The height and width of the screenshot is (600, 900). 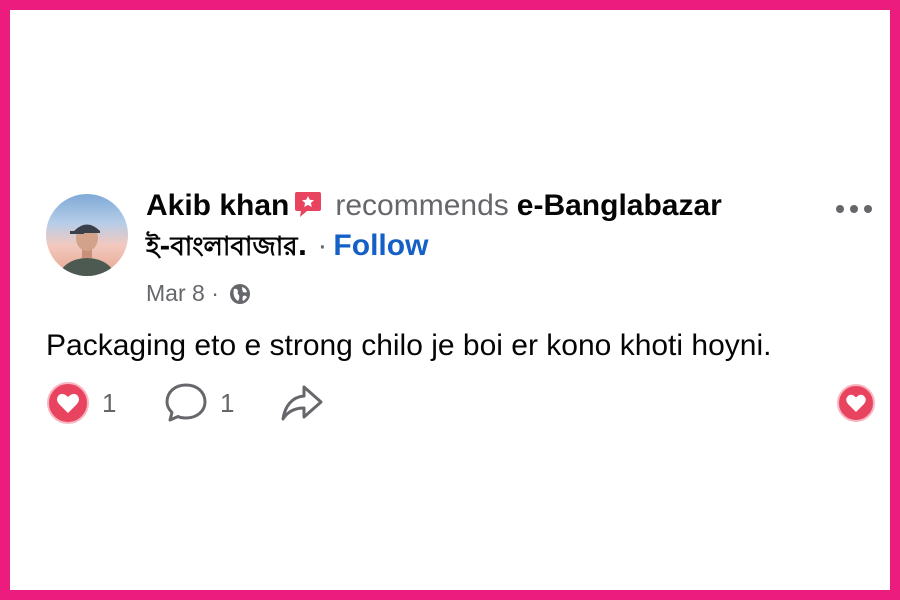 I want to click on comment-button: 1, so click(x=199, y=403).